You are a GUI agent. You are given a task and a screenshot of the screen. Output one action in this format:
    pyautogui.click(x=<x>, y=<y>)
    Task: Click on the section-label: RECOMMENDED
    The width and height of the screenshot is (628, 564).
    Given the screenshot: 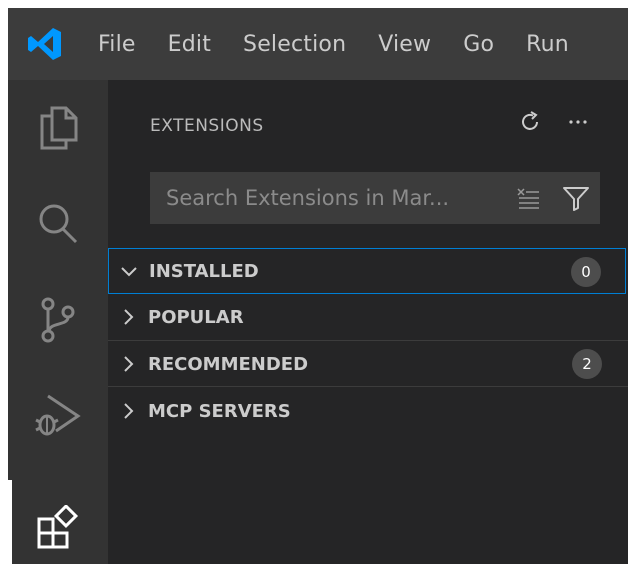 What is the action you would take?
    pyautogui.click(x=228, y=364)
    